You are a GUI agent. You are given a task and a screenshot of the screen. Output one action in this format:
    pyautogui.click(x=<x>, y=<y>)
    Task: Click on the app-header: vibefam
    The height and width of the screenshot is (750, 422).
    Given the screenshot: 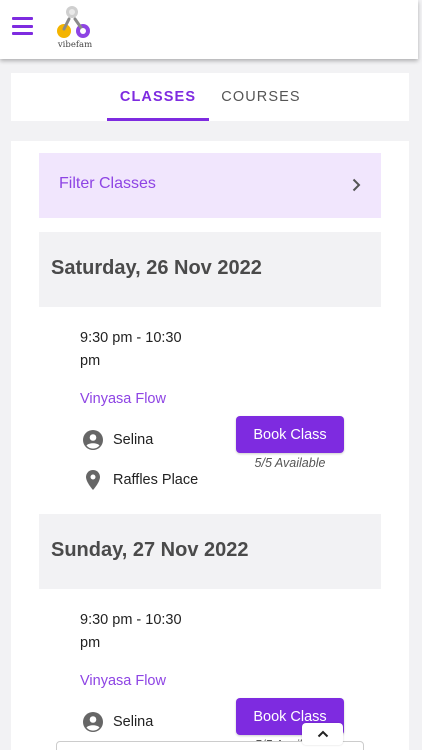 What is the action you would take?
    pyautogui.click(x=209, y=29)
    